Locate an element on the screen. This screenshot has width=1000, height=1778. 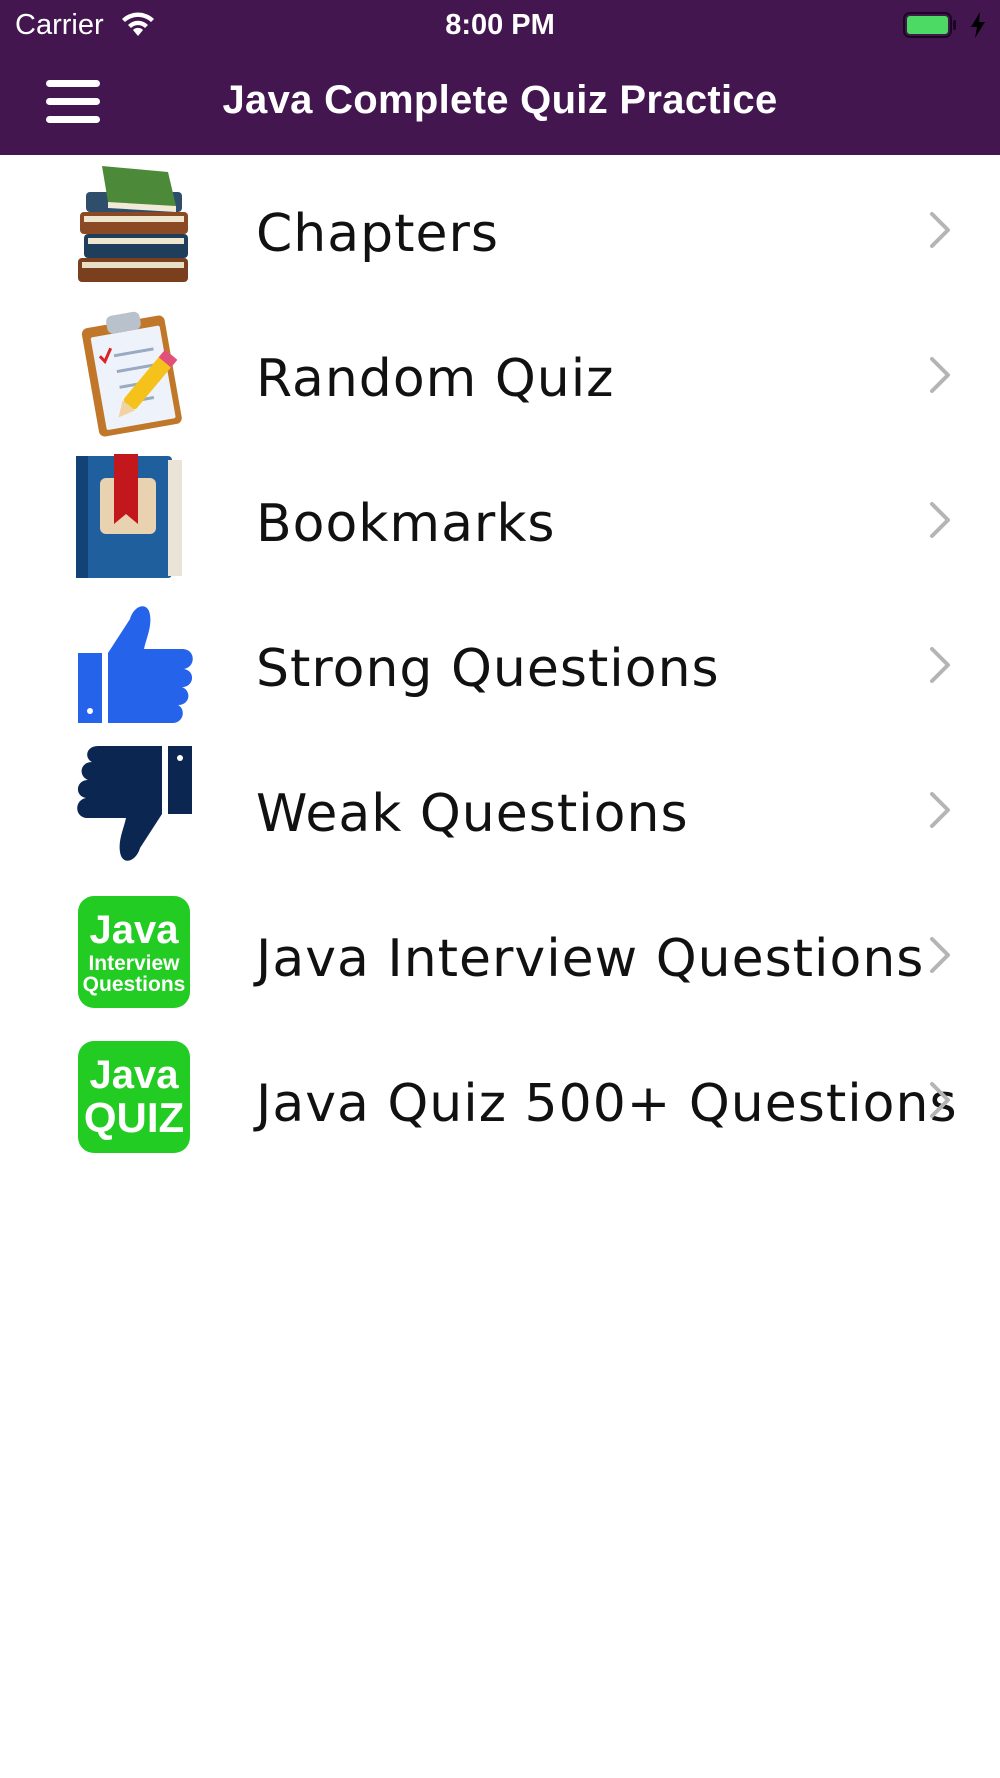
menu-item-java-quiz-500-questions: Java QUIZ Java Quiz 500+ Questions is located at coordinates (500, 1102).